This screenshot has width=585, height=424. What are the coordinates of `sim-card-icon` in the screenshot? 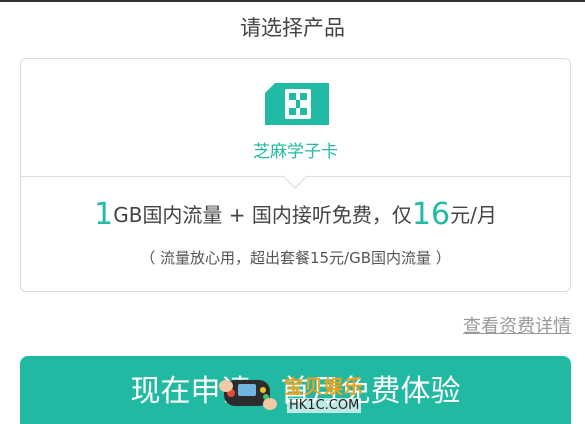 It's located at (297, 104).